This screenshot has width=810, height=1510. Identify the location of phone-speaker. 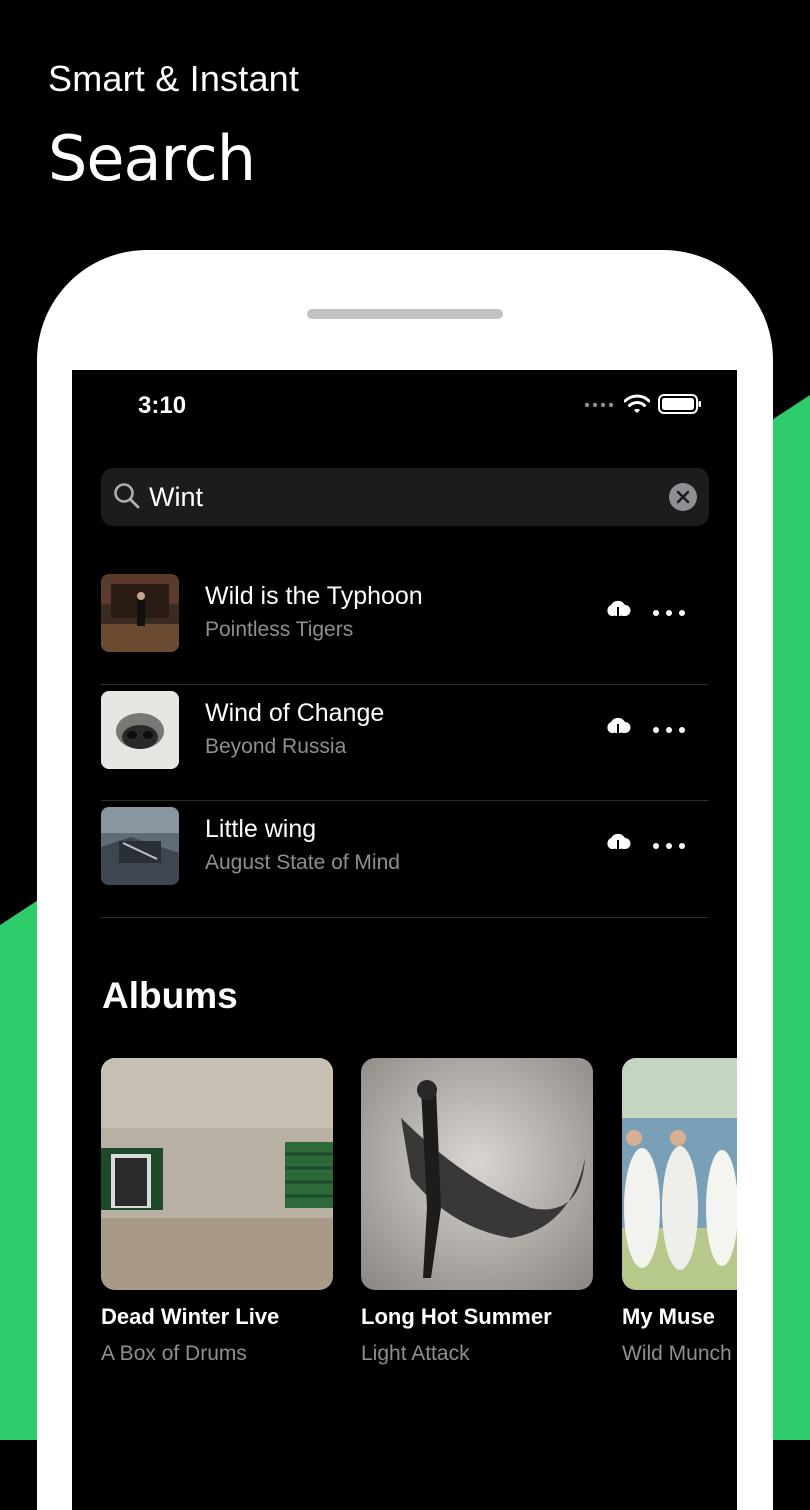
(405, 314).